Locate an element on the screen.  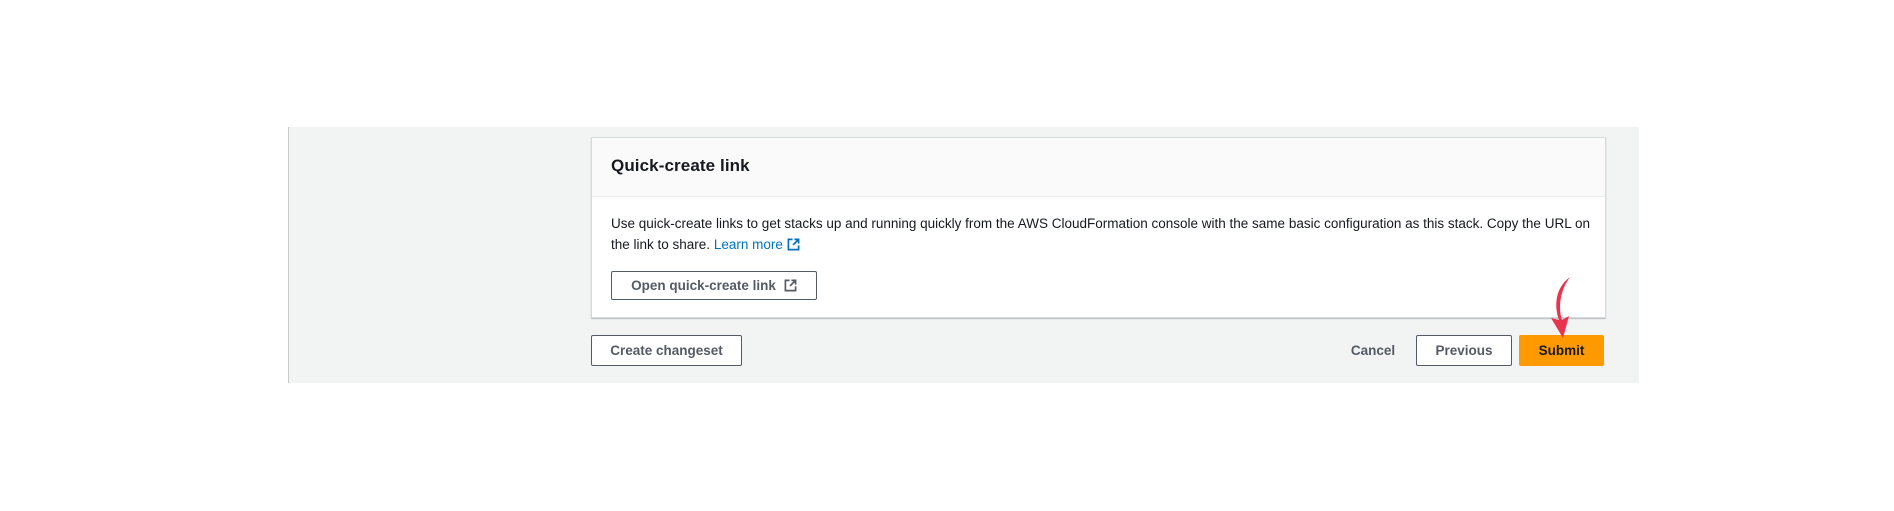
cancel-button: Cancel is located at coordinates (1373, 350).